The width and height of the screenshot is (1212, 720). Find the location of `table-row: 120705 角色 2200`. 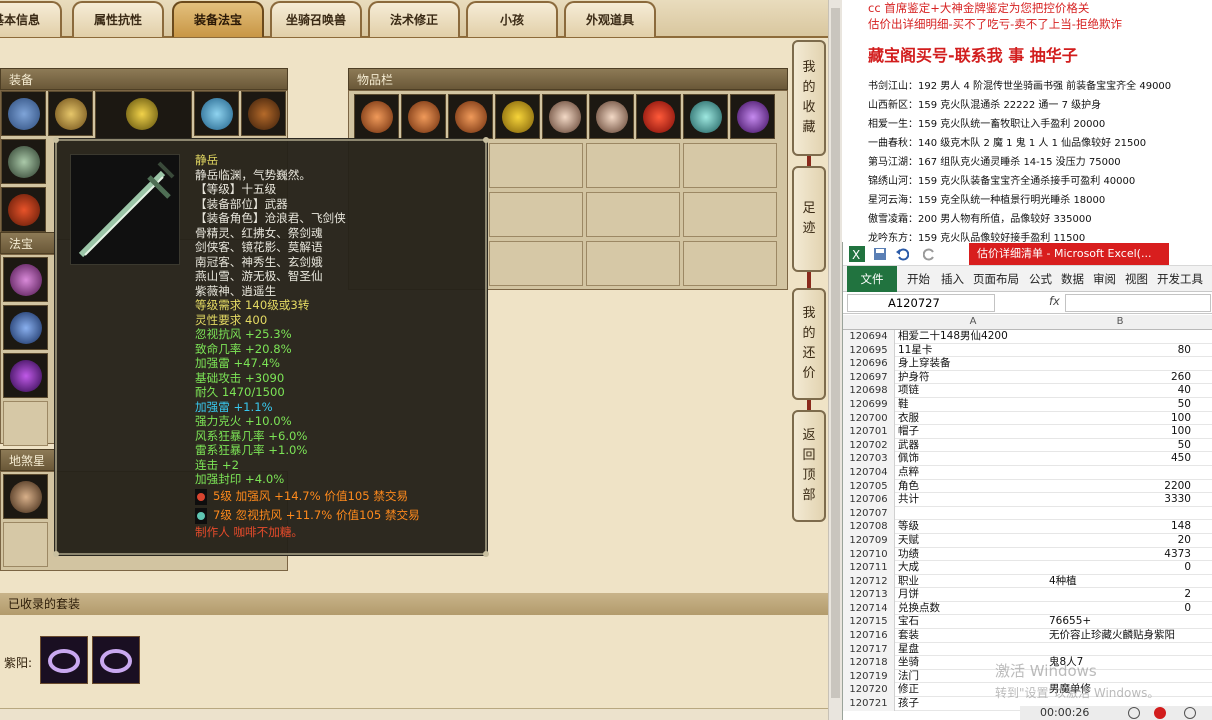

table-row: 120705 角色 2200 is located at coordinates (1027, 486).